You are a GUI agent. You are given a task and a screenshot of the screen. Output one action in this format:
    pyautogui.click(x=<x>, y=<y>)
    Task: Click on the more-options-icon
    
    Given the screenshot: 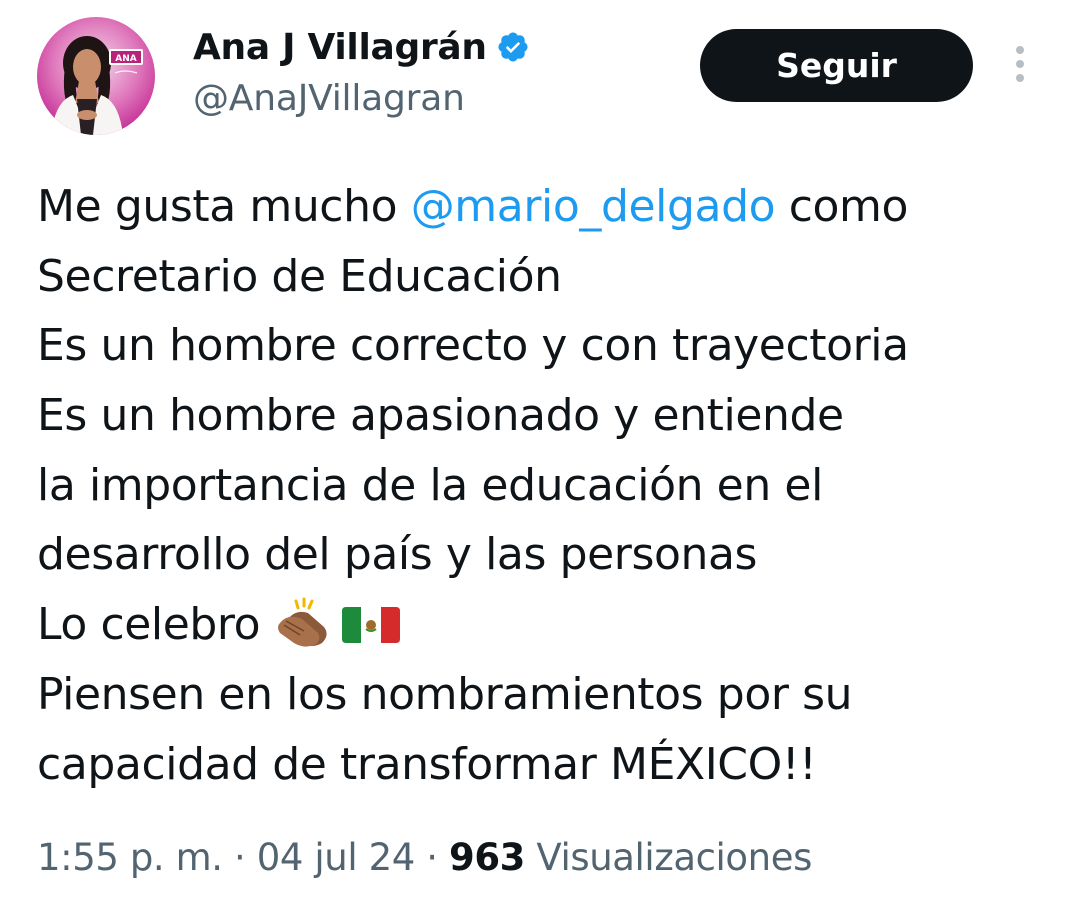 What is the action you would take?
    pyautogui.click(x=1020, y=66)
    